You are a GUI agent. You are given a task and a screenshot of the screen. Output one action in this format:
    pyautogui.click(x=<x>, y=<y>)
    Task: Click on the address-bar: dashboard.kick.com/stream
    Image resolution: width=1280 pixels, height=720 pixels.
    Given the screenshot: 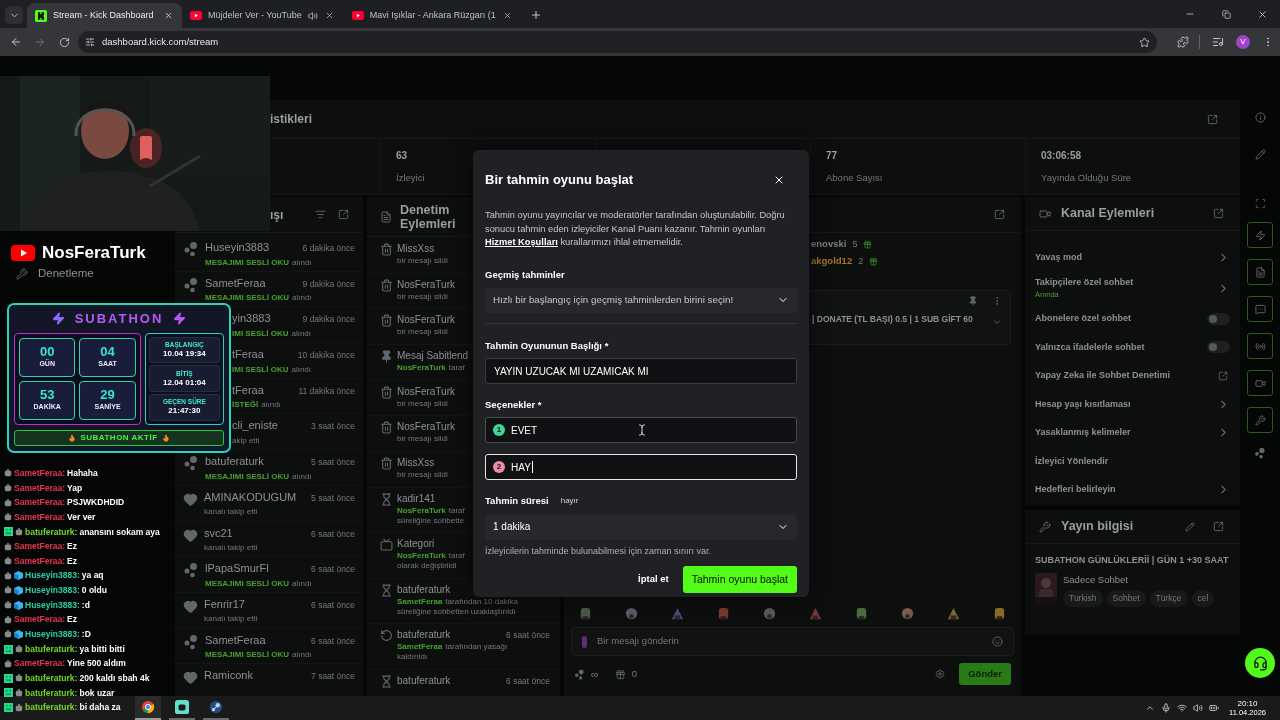 What is the action you would take?
    pyautogui.click(x=617, y=42)
    